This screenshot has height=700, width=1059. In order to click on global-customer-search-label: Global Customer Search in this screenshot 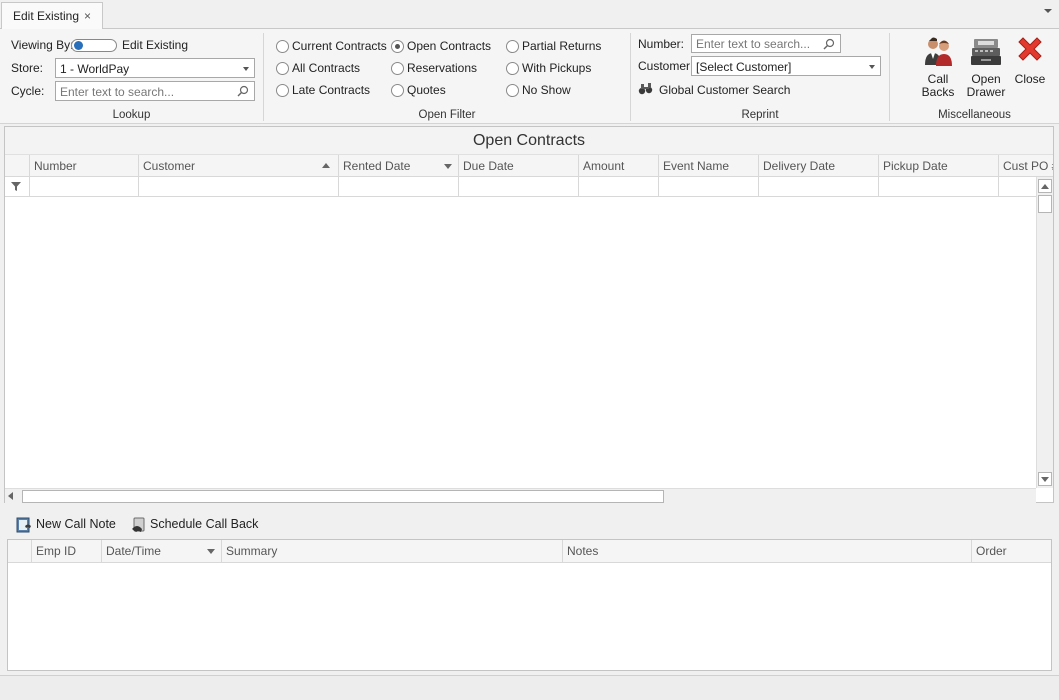, I will do `click(725, 90)`.